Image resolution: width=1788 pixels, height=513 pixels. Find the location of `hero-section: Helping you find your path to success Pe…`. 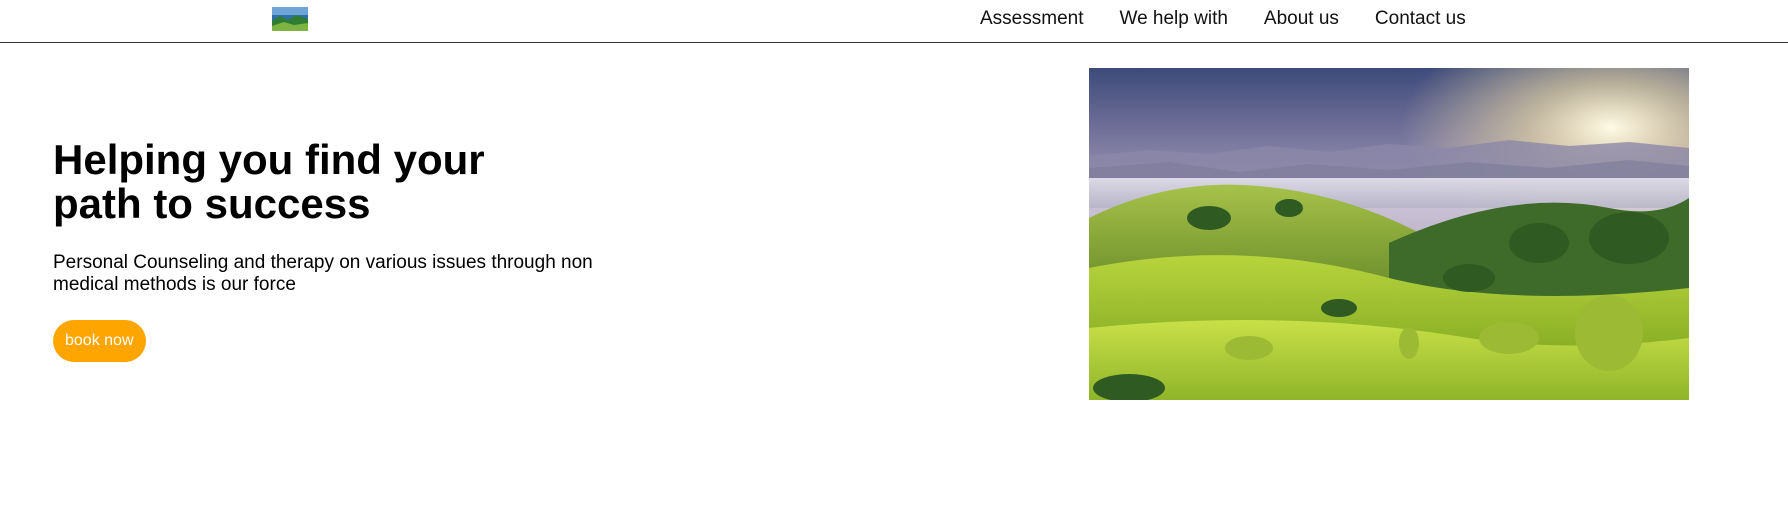

hero-section: Helping you find your path to success Pe… is located at coordinates (333, 250).